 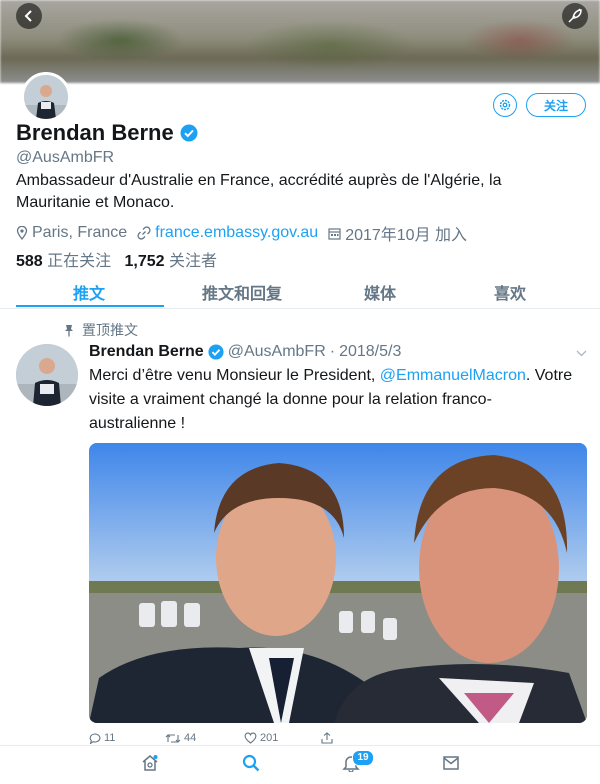 I want to click on location-text: Paris, France, so click(x=80, y=232).